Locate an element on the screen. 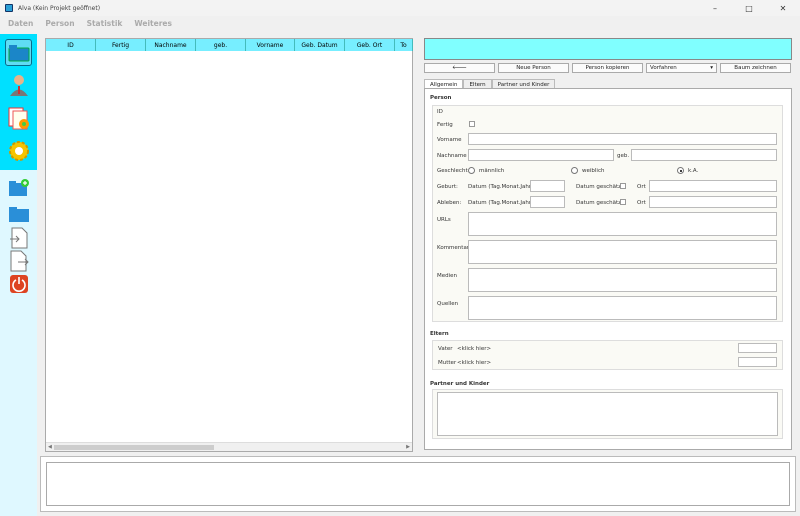 Image resolution: width=800 pixels, height=516 pixels. maximize-button: □ is located at coordinates (749, 8).